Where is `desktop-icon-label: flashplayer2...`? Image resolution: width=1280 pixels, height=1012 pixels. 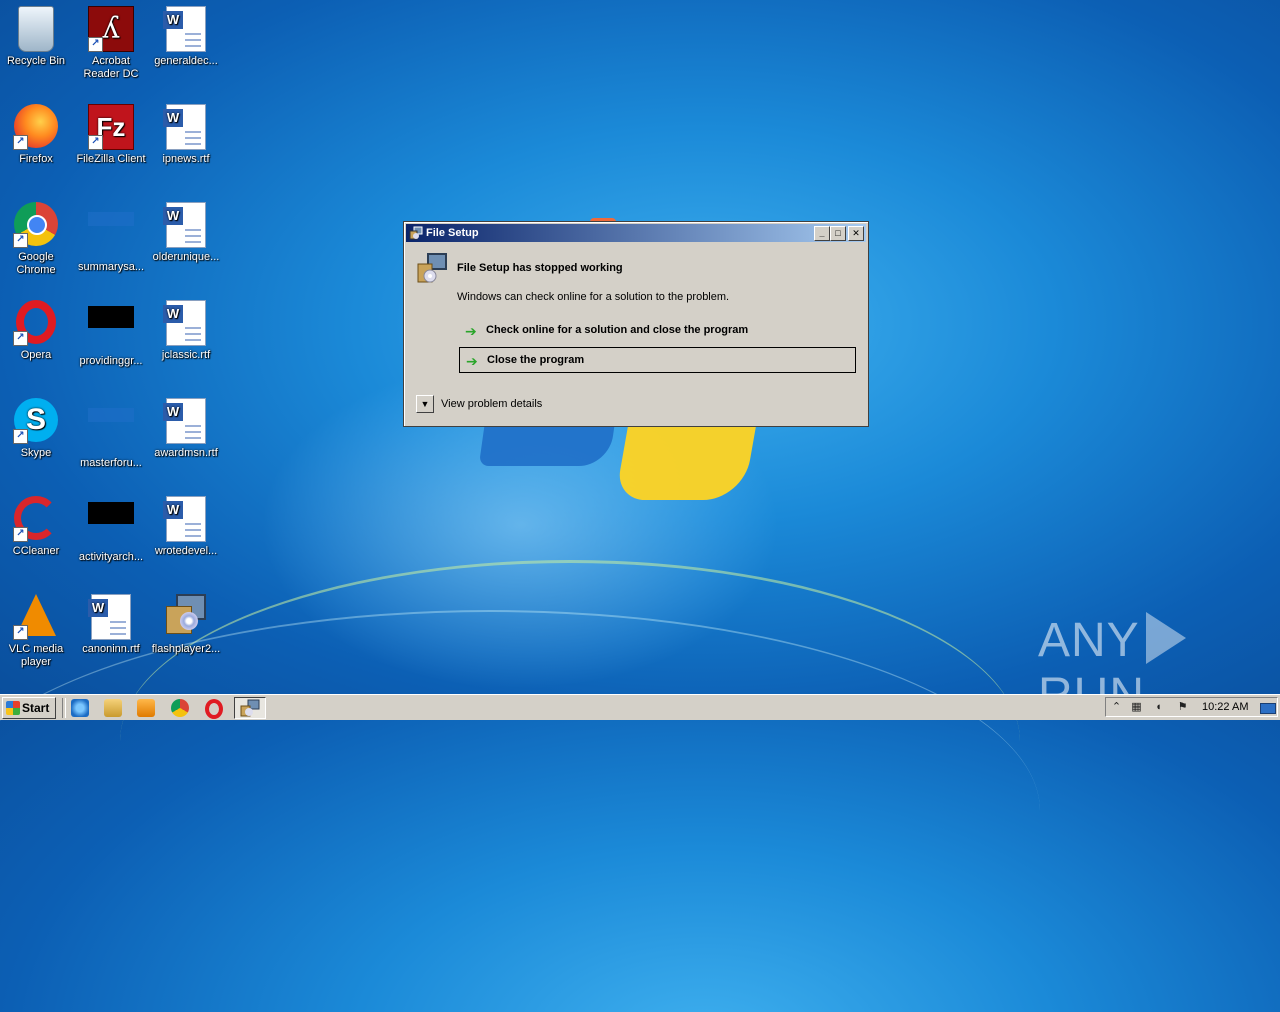 desktop-icon-label: flashplayer2... is located at coordinates (186, 649).